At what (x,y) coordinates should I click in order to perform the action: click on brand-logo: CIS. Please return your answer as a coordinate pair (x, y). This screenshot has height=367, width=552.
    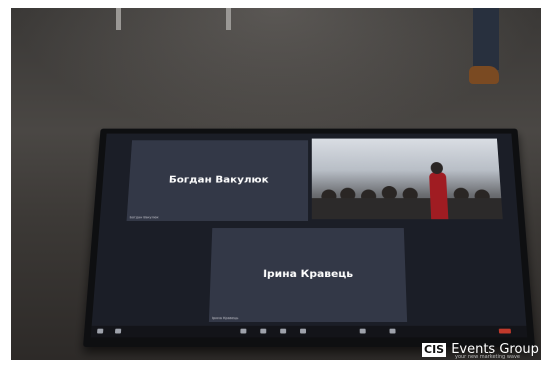
    Looking at the image, I should click on (434, 350).